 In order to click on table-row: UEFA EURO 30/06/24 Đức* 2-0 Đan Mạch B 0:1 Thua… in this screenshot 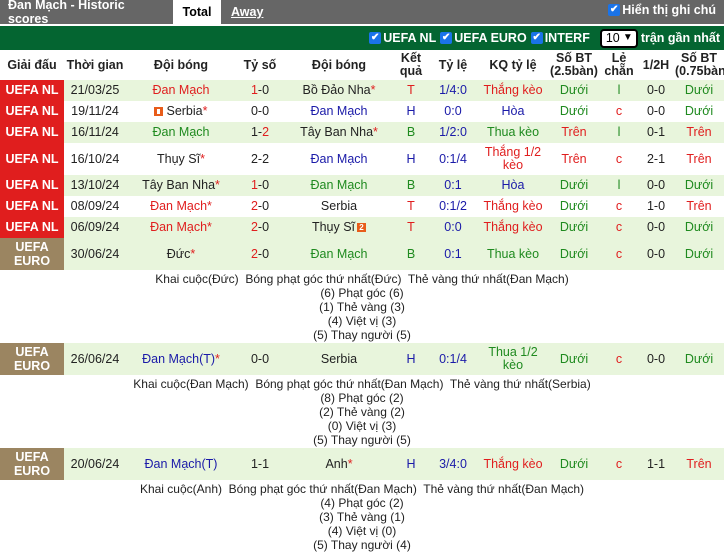, I will do `click(362, 254)`.